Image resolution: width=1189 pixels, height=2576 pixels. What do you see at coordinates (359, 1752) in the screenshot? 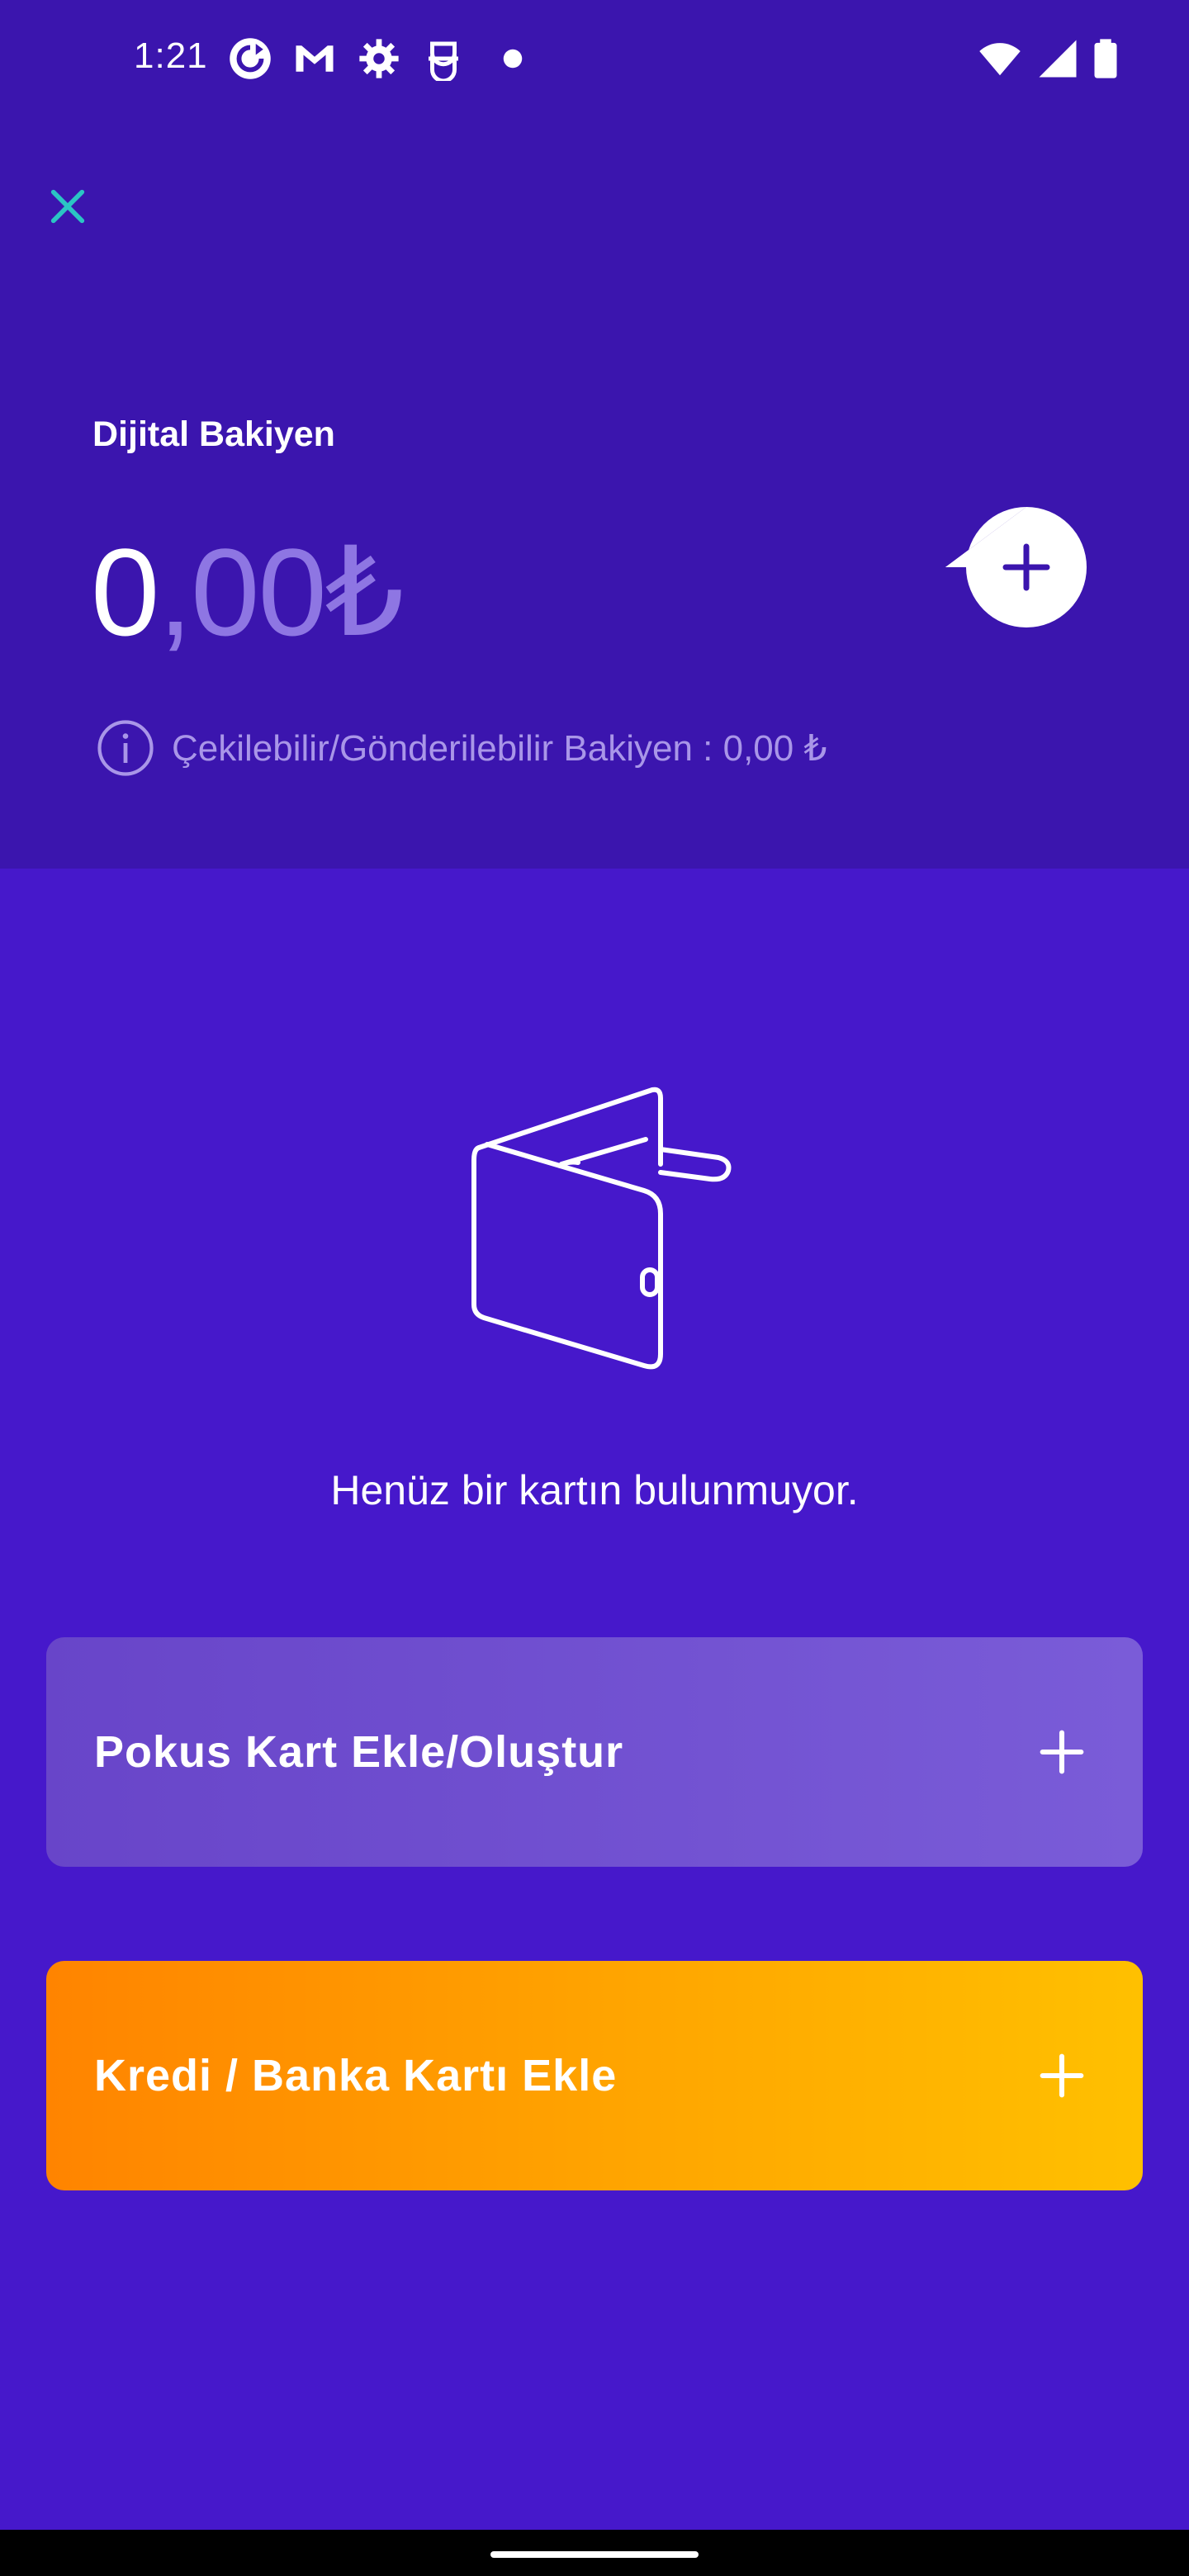
I see `add-pokus-card-label: Pokus Kart Ekle/Oluştur` at bounding box center [359, 1752].